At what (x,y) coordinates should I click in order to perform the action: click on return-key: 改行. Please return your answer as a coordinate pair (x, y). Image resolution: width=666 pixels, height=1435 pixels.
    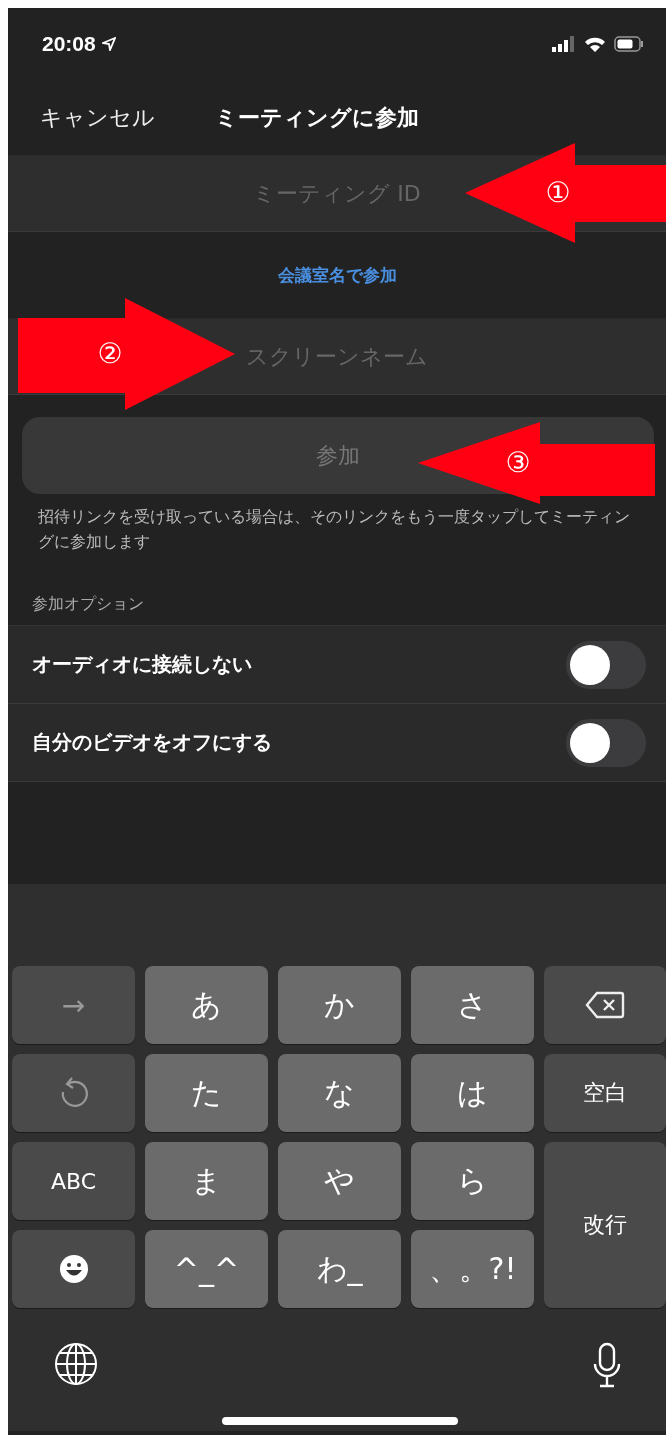
    Looking at the image, I should click on (605, 1225).